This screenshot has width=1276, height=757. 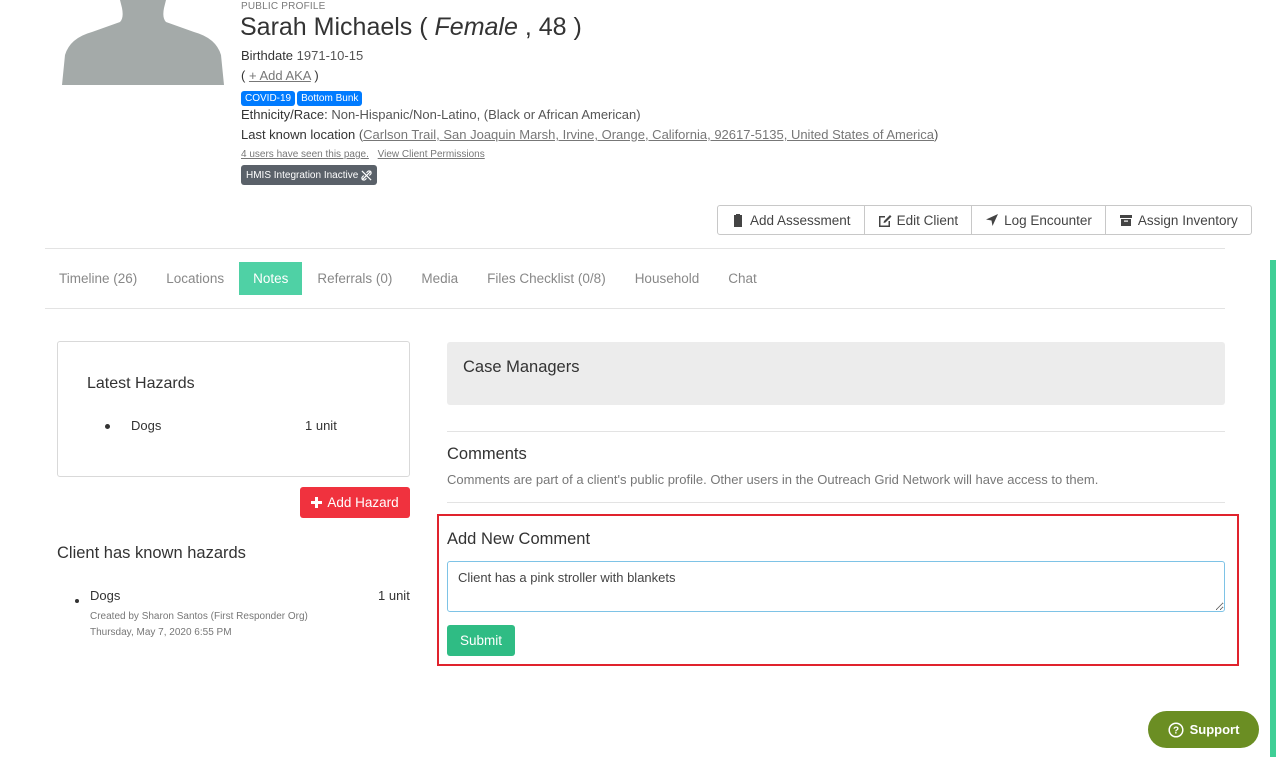 I want to click on support-label: Support, so click(x=1214, y=729).